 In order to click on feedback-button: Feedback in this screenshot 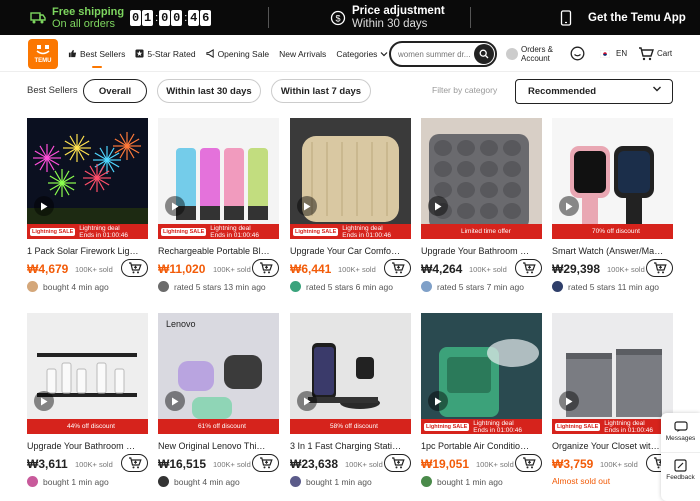, I will do `click(680, 467)`.